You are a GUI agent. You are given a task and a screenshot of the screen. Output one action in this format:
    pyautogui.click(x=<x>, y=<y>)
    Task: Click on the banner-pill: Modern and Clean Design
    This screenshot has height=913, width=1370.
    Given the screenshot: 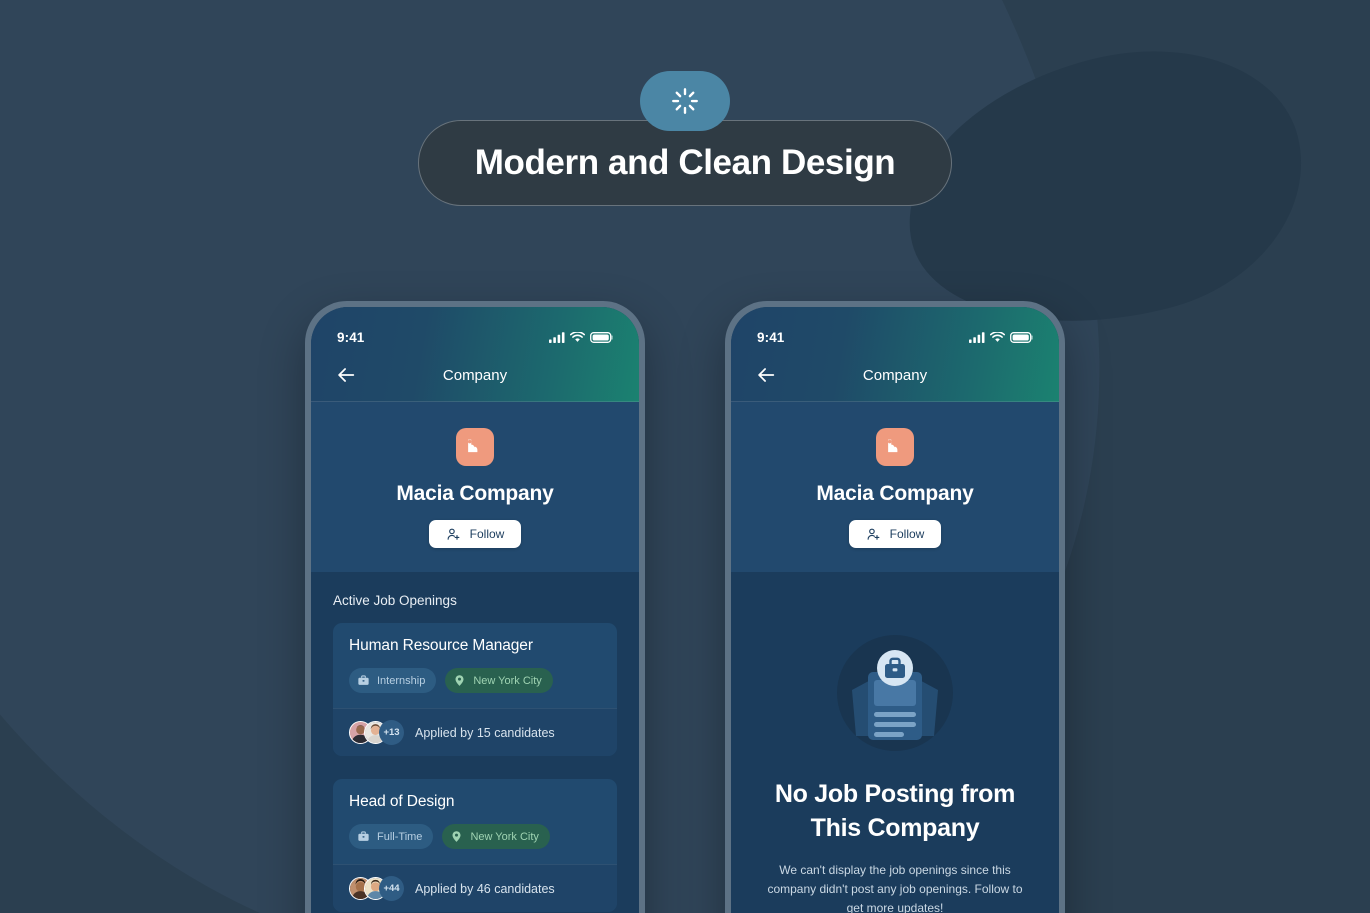 What is the action you would take?
    pyautogui.click(x=685, y=163)
    